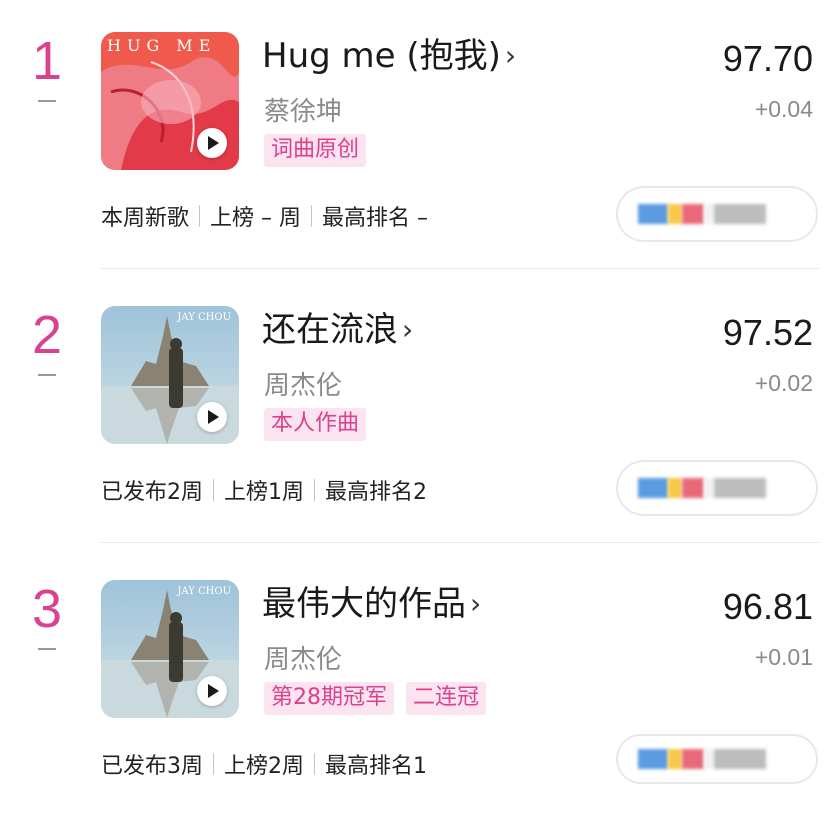 This screenshot has width=831, height=822. I want to click on song-title: 还在流浪, so click(330, 330).